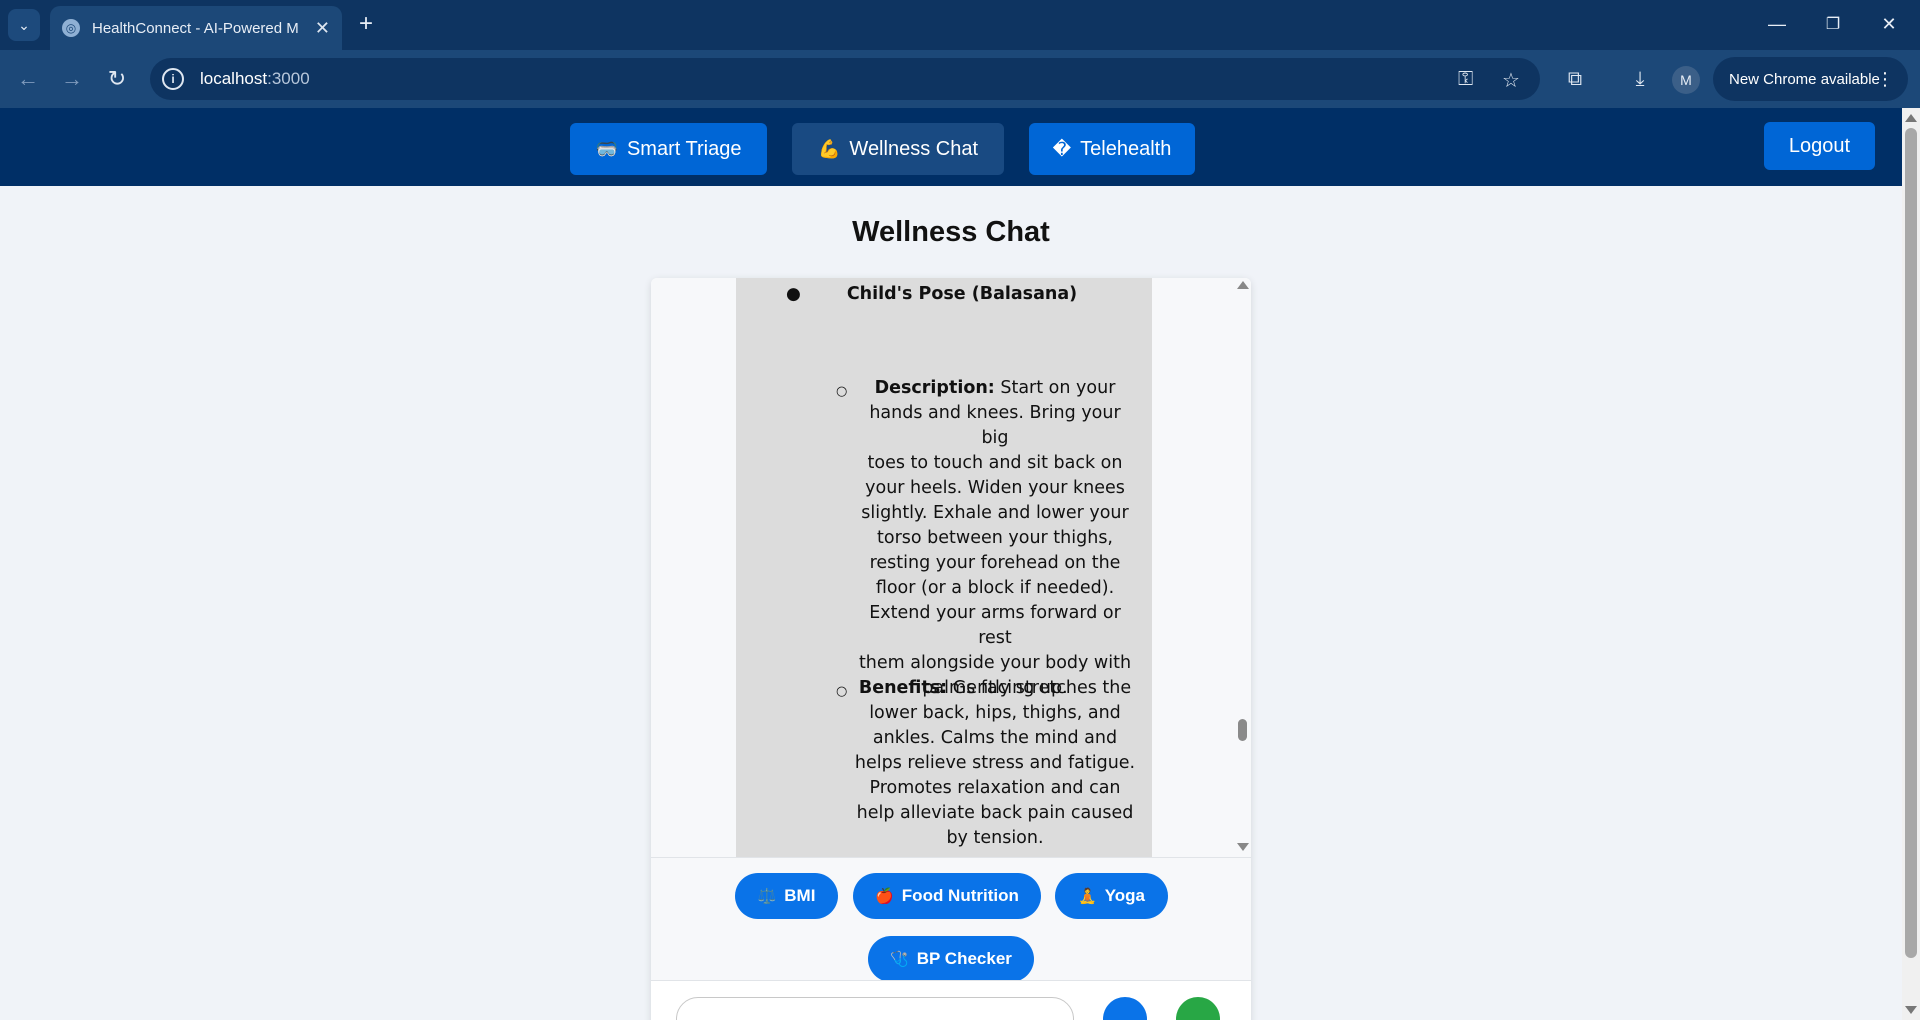  Describe the element at coordinates (1885, 79) in the screenshot. I see `kebab-menu-icon: ⋮` at that location.